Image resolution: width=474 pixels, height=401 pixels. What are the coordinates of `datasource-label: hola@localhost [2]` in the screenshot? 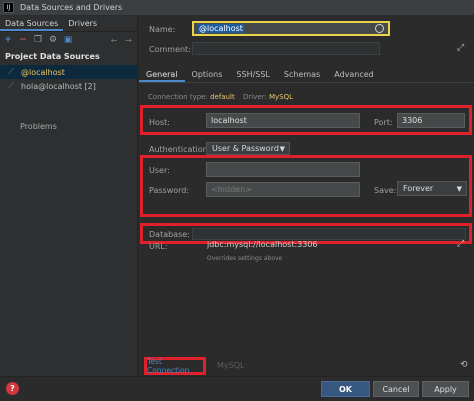 It's located at (58, 86).